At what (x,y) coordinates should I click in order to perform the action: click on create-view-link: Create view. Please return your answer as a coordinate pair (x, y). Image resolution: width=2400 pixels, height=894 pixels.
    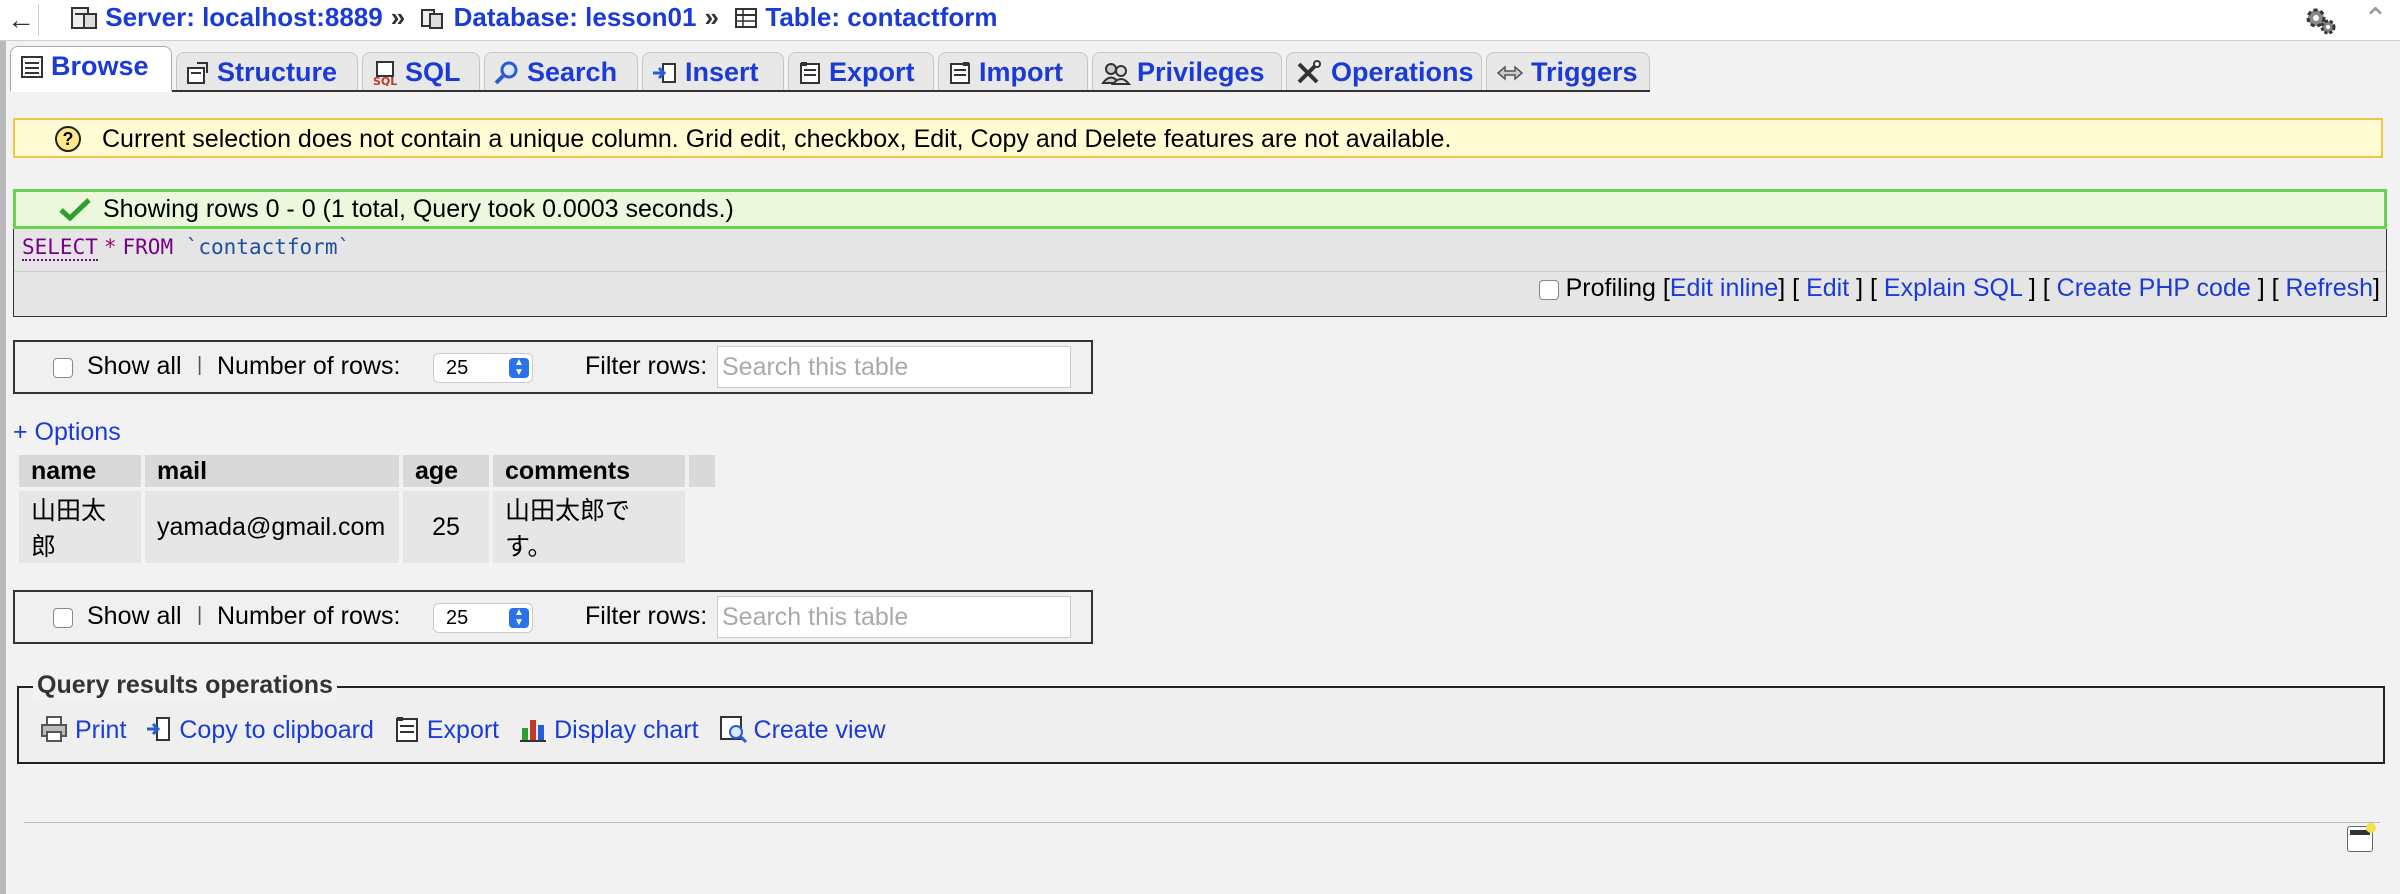
    Looking at the image, I should click on (802, 730).